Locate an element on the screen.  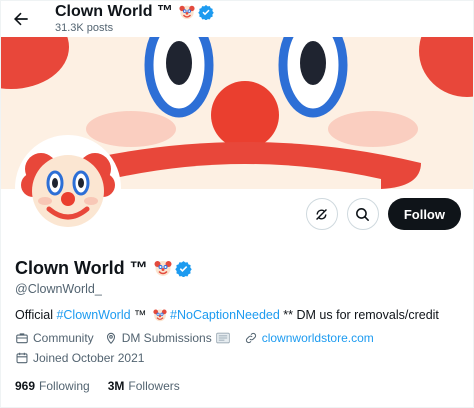
joined-label: Joined October 2021 is located at coordinates (89, 358).